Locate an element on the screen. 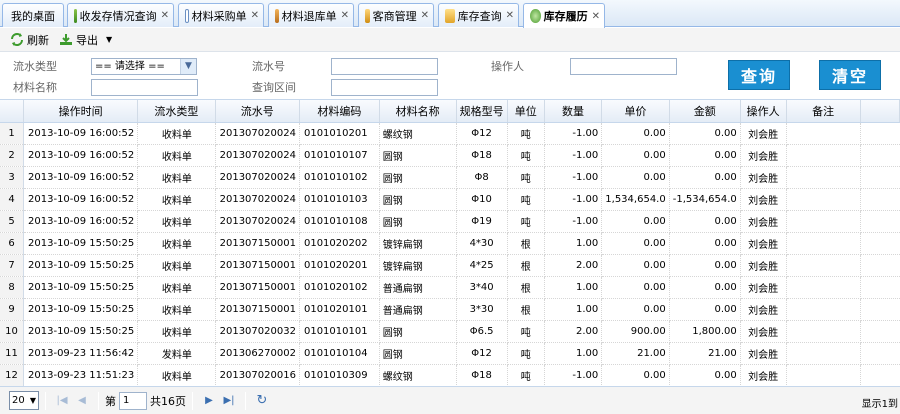 The width and height of the screenshot is (900, 414). quantity-cell: 1.00 is located at coordinates (573, 309).